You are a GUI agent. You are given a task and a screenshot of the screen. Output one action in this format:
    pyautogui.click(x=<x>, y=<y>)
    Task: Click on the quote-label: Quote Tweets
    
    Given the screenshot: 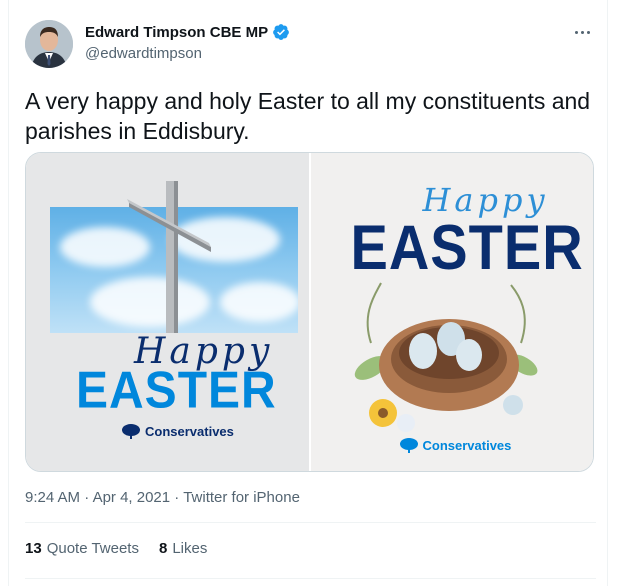 What is the action you would take?
    pyautogui.click(x=92, y=548)
    